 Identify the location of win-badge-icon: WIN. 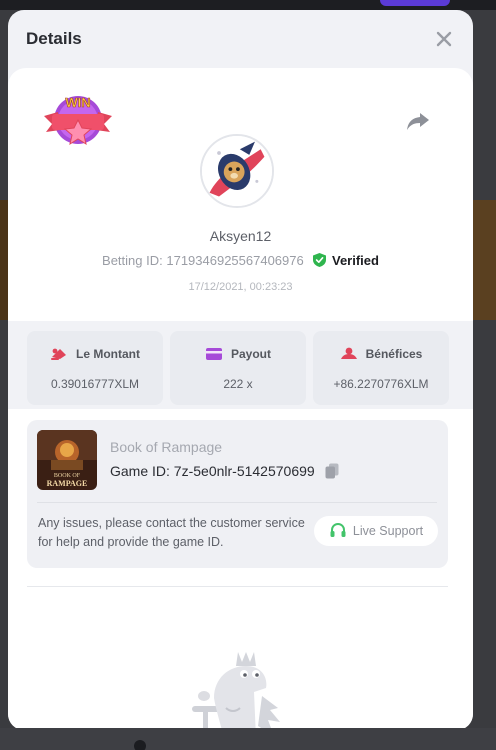
(78, 120).